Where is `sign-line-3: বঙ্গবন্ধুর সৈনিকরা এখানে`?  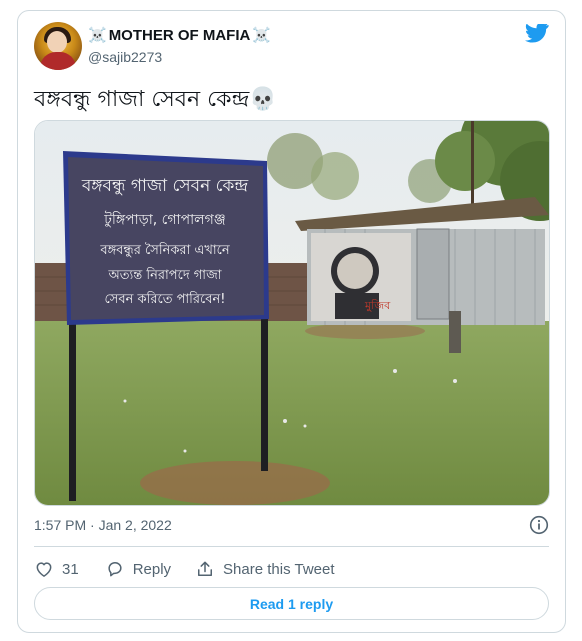 sign-line-3: বঙ্গবন্ধুর সৈনিকরা এখানে is located at coordinates (164, 250).